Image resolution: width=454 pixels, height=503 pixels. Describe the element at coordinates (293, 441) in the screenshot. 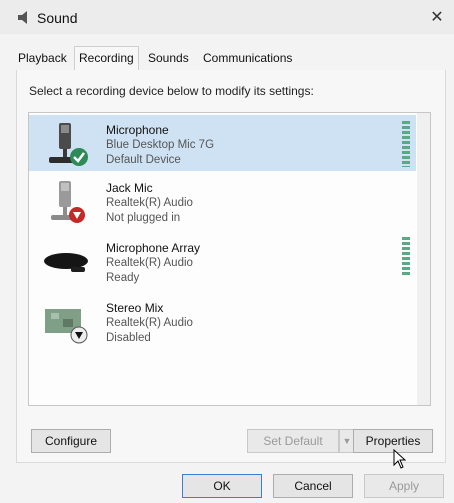

I see `set-default-button: Set Default` at that location.